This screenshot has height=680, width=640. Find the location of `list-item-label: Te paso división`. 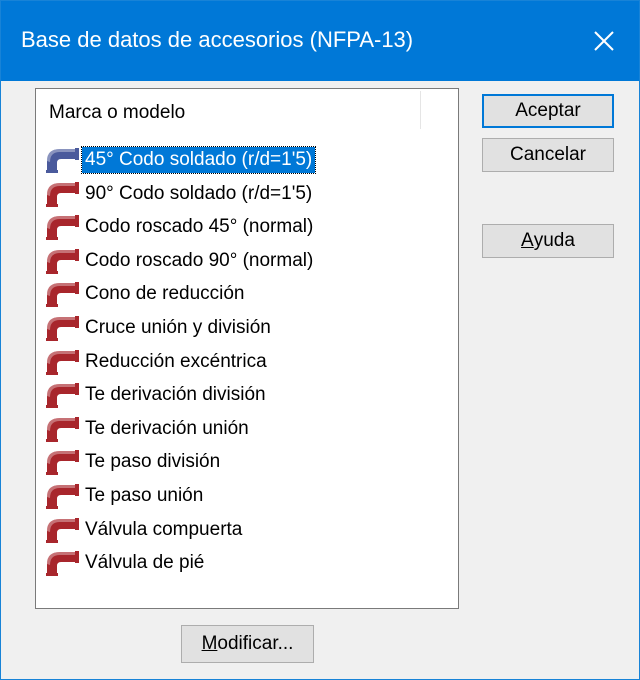

list-item-label: Te paso división is located at coordinates (153, 462).